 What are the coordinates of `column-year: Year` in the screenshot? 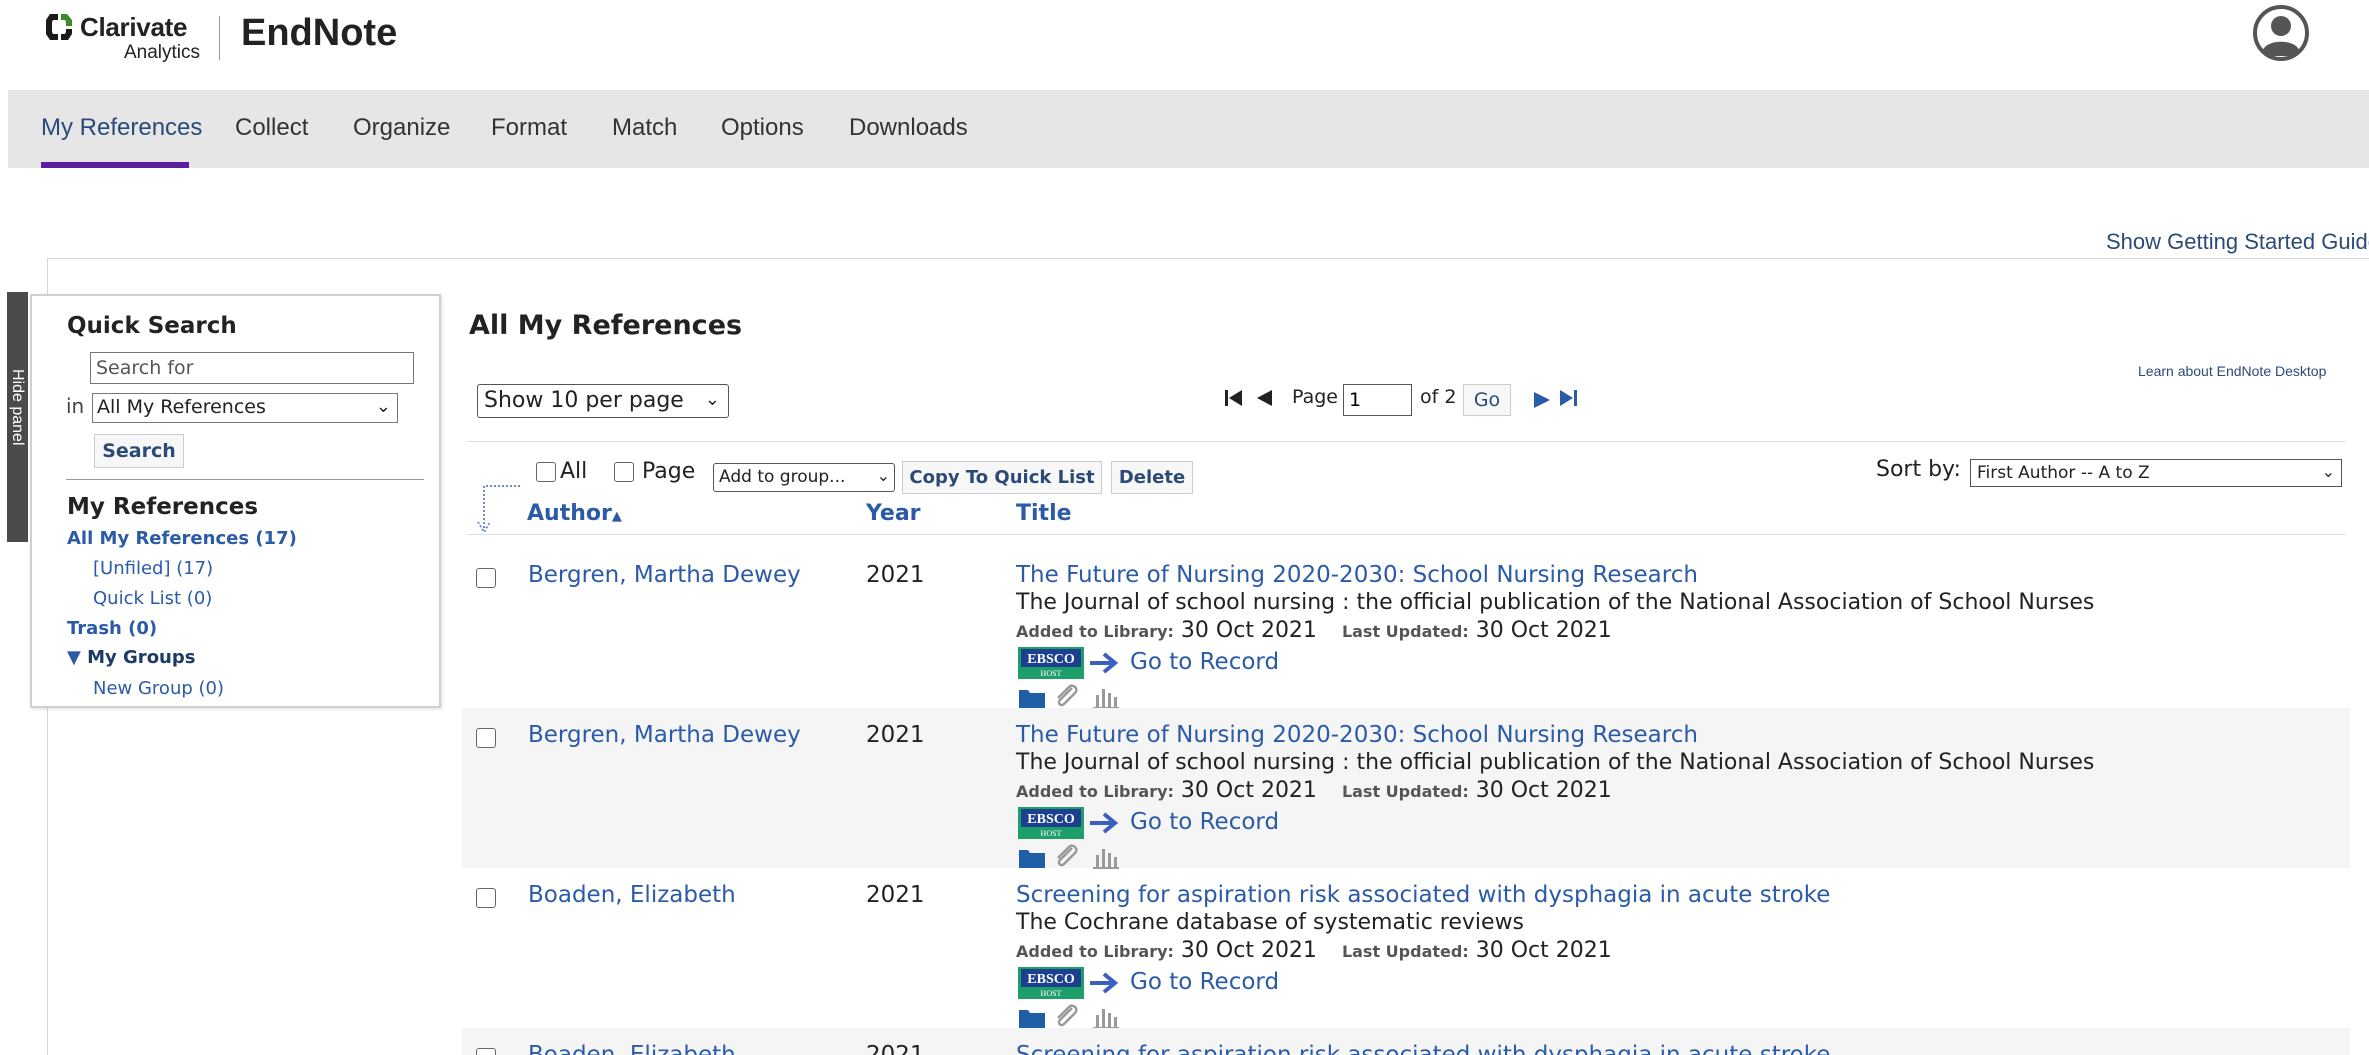 It's located at (893, 513).